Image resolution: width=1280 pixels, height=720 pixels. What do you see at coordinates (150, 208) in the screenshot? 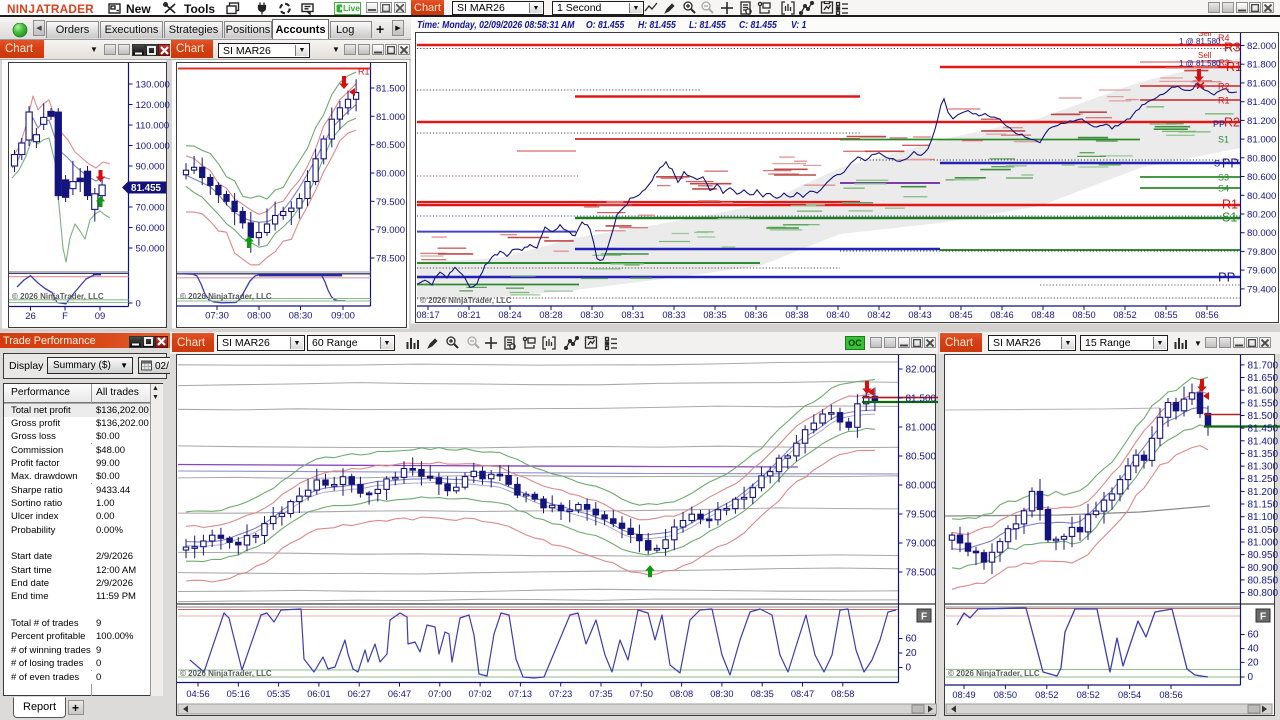
I see `svg-text: 70.000` at bounding box center [150, 208].